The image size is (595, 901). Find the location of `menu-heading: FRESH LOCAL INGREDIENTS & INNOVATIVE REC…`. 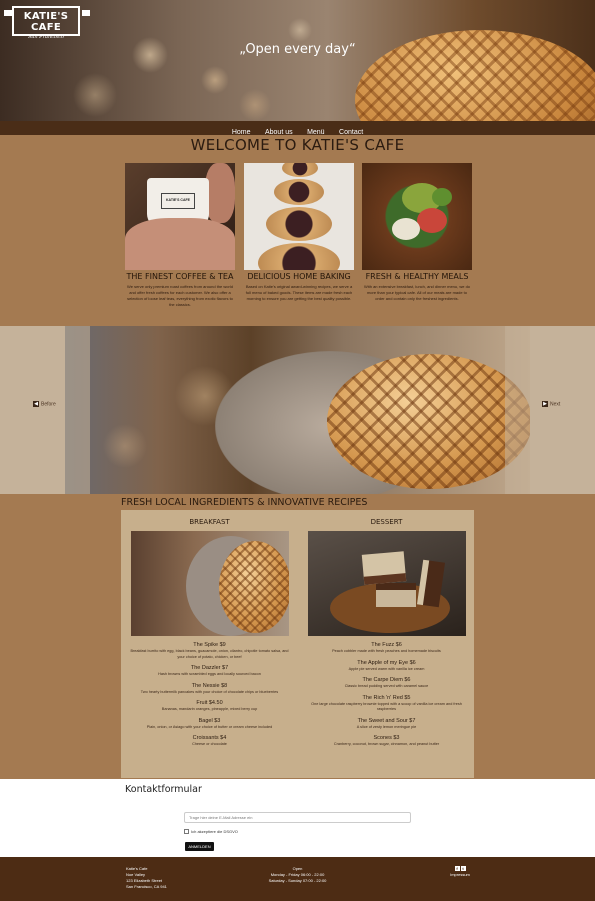

menu-heading: FRESH LOCAL INGREDIENTS & INNOVATIVE REC… is located at coordinates (244, 502).